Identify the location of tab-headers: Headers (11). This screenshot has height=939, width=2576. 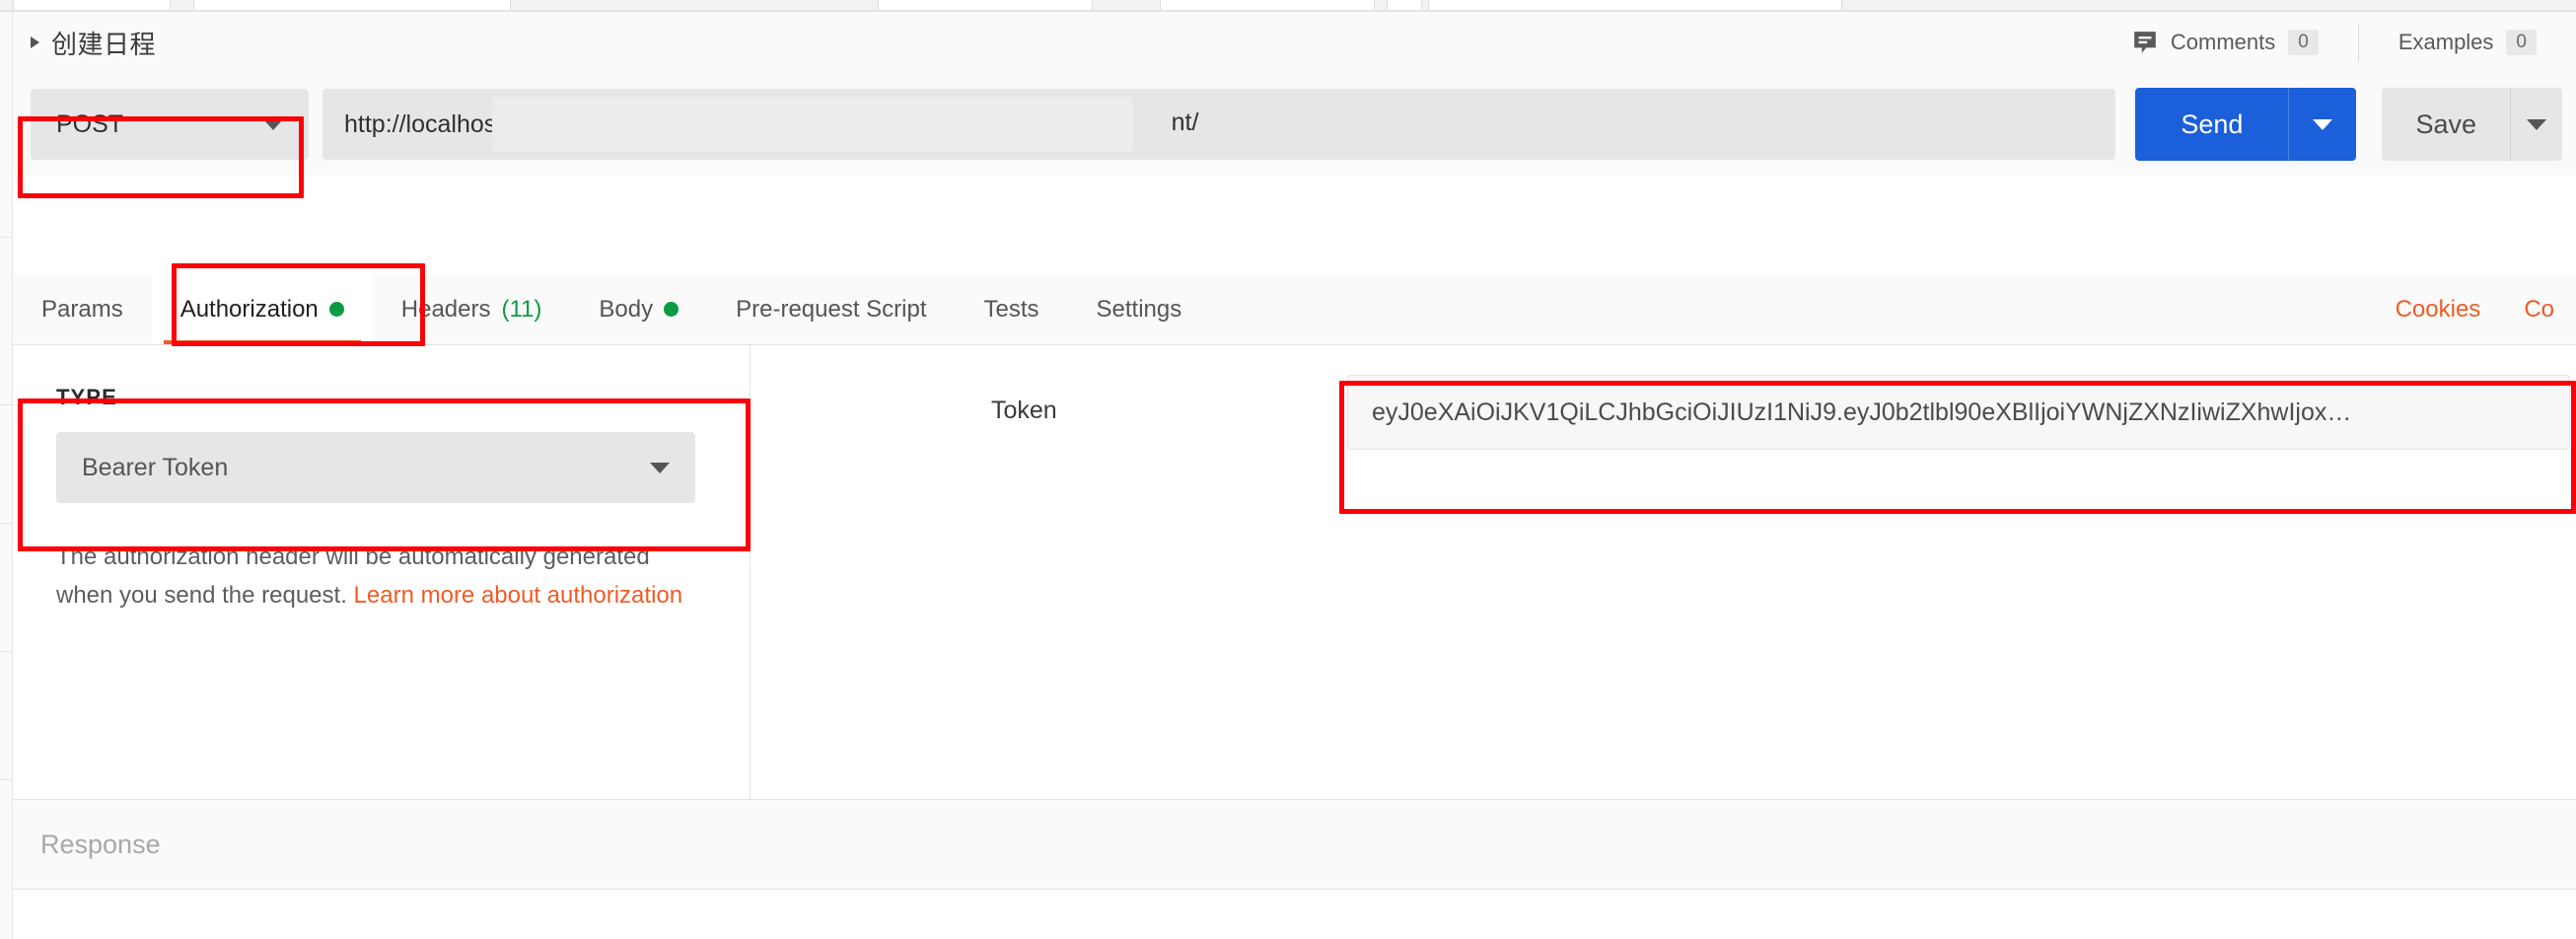
(472, 309).